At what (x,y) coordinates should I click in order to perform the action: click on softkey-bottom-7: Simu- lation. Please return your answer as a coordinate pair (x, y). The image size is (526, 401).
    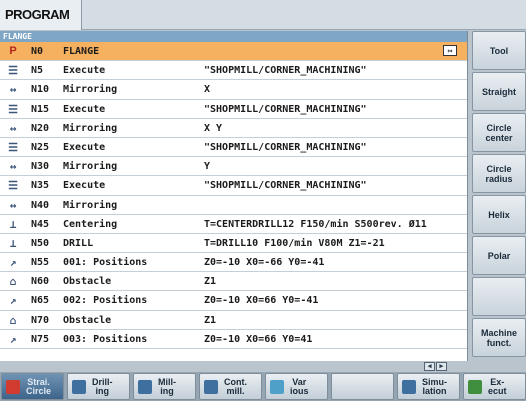
    Looking at the image, I should click on (428, 386).